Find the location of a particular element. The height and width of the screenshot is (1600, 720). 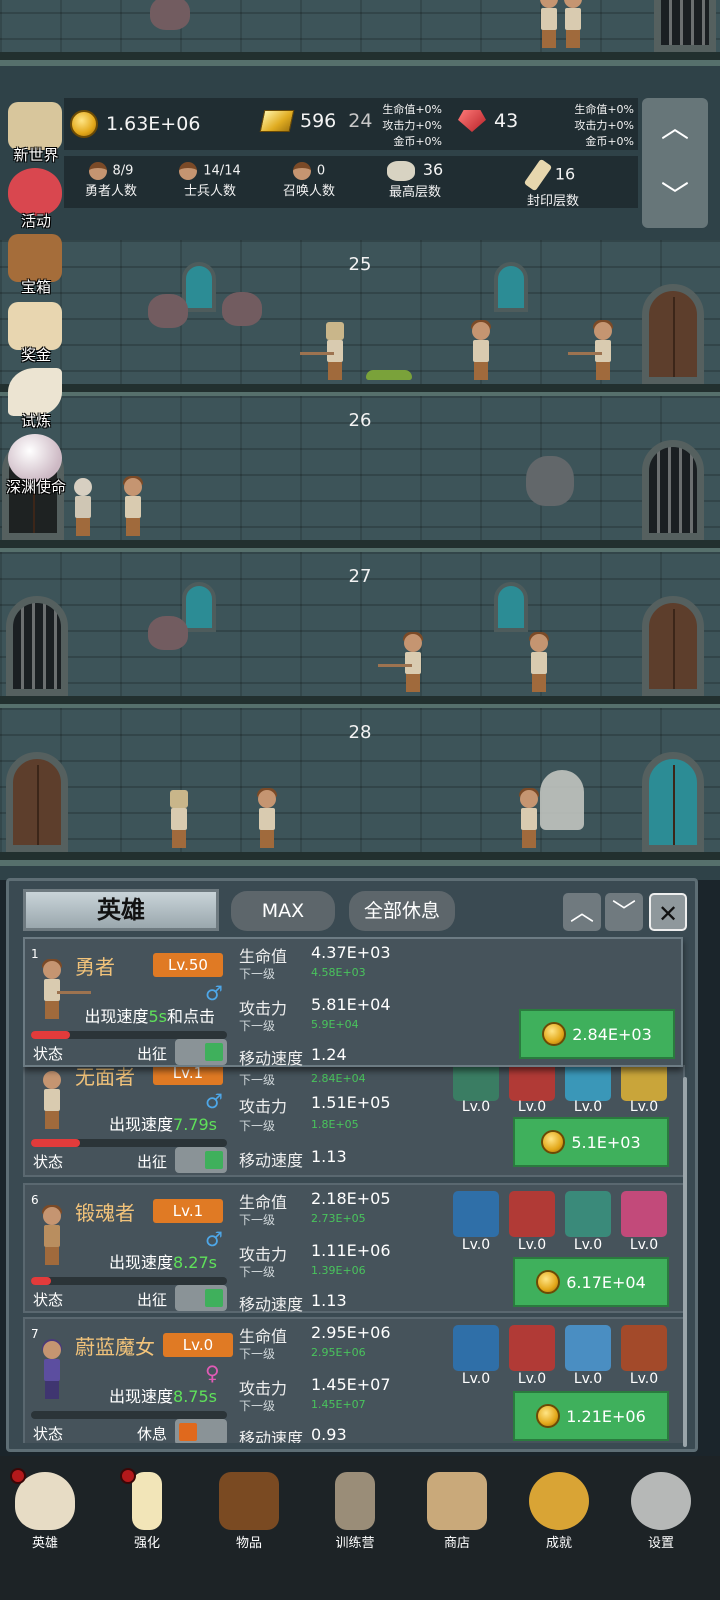

dungeon-floor-25: 25 is located at coordinates (360, 319).